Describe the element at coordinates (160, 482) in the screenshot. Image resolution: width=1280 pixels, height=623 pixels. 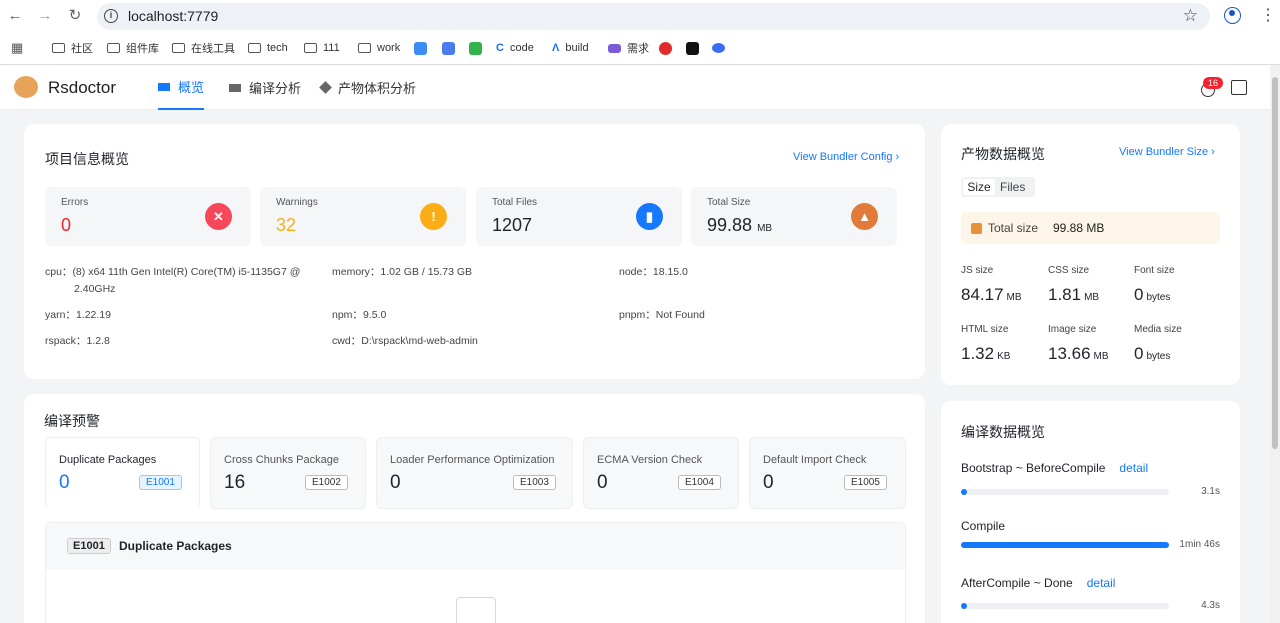
I see `warning-tab-code: E1001` at that location.